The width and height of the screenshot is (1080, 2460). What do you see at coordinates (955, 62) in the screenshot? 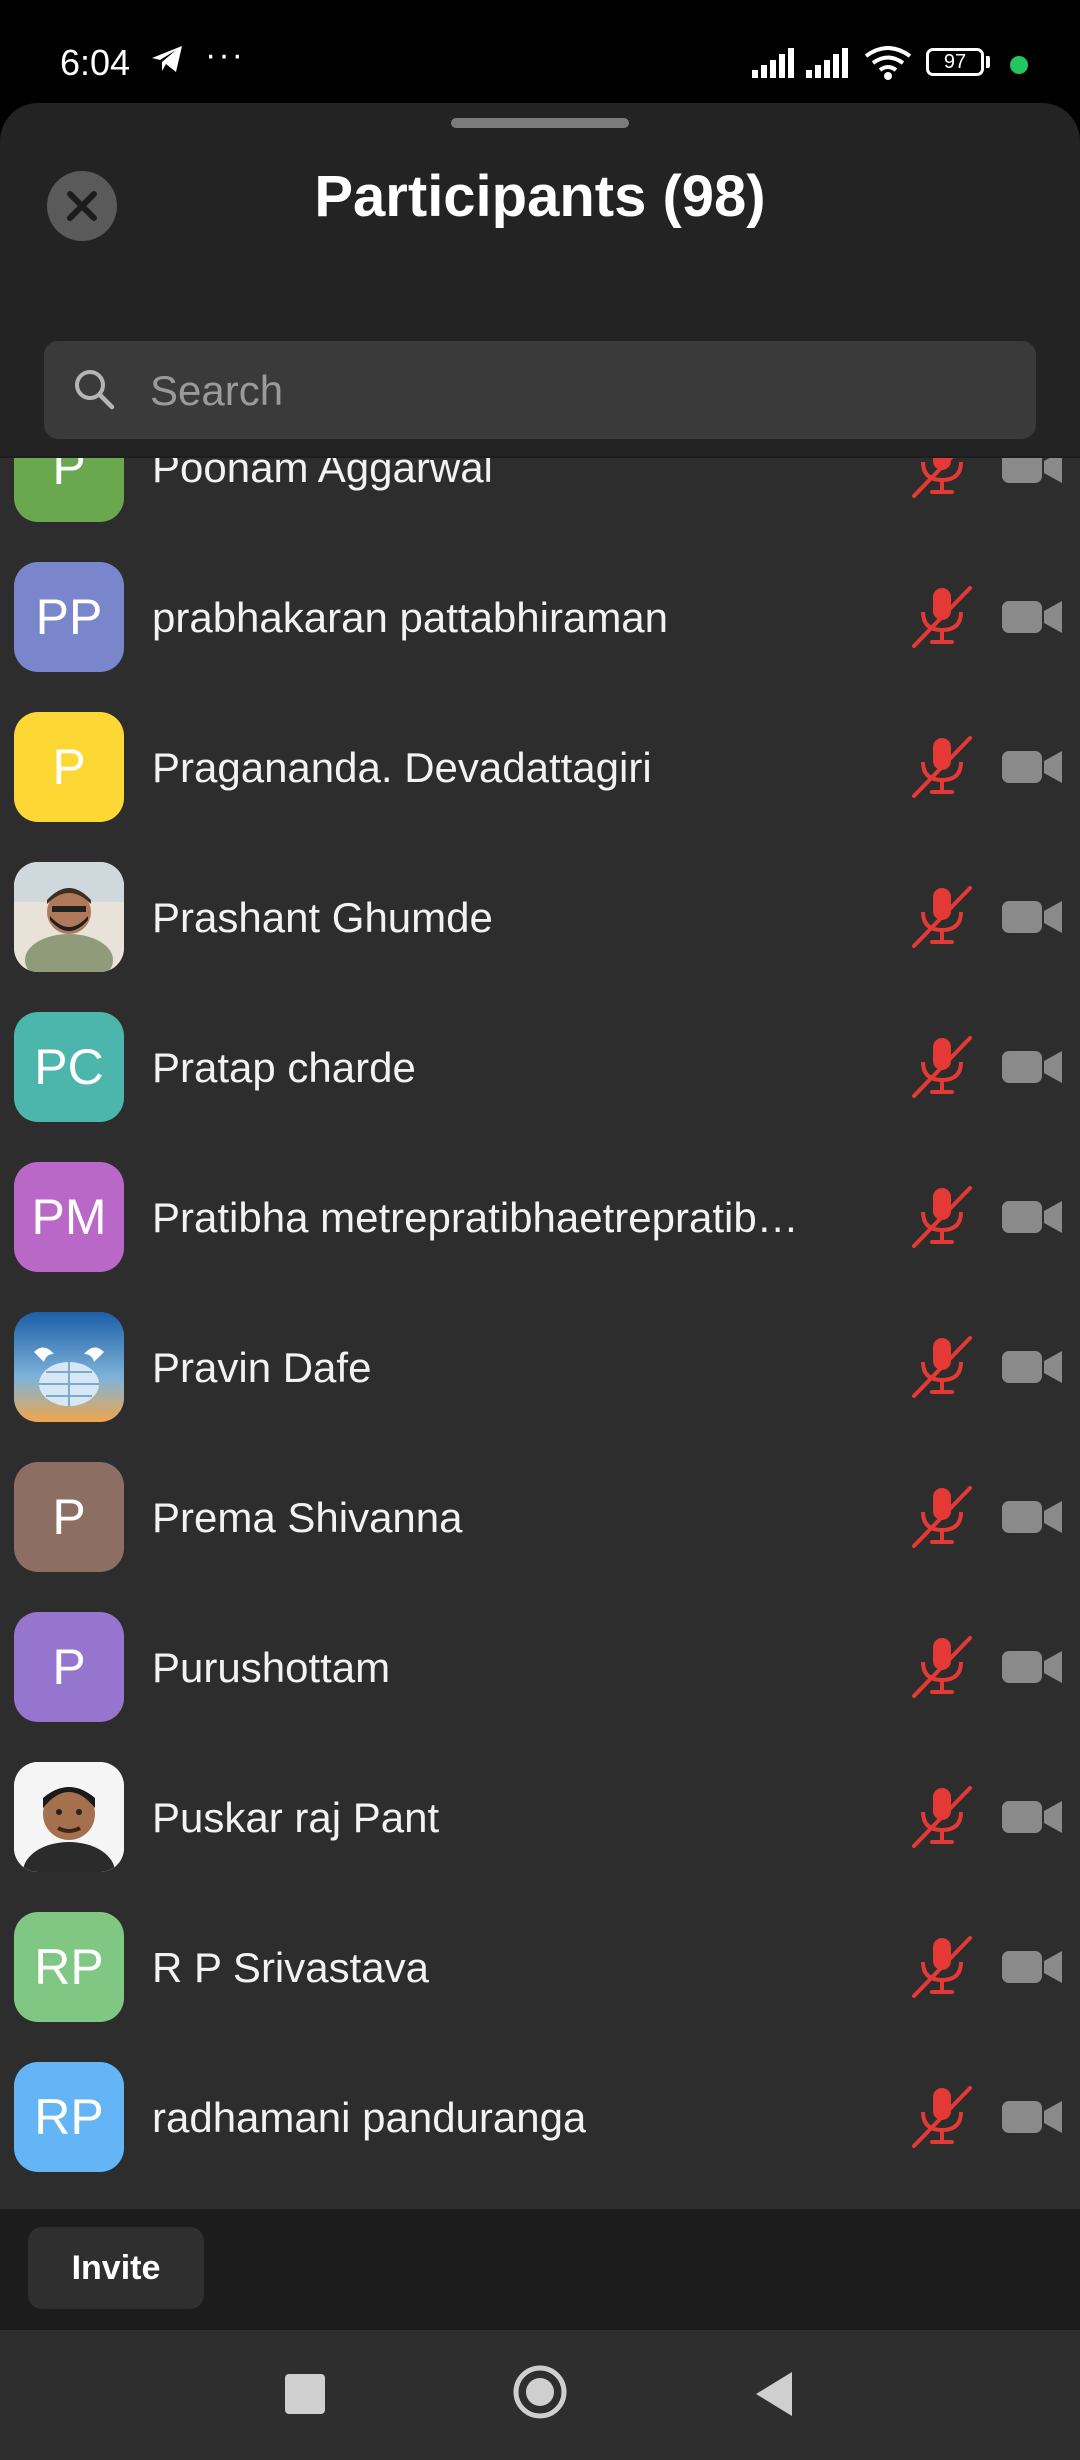
I see `battery-icon: 97` at bounding box center [955, 62].